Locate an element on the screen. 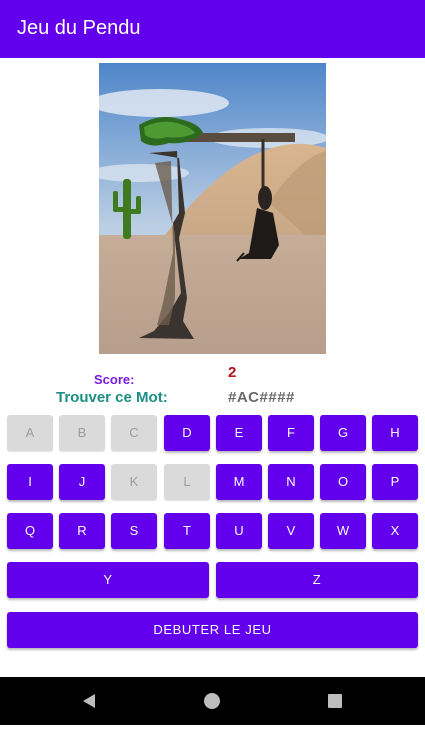  letter-key-c: C is located at coordinates (134, 433).